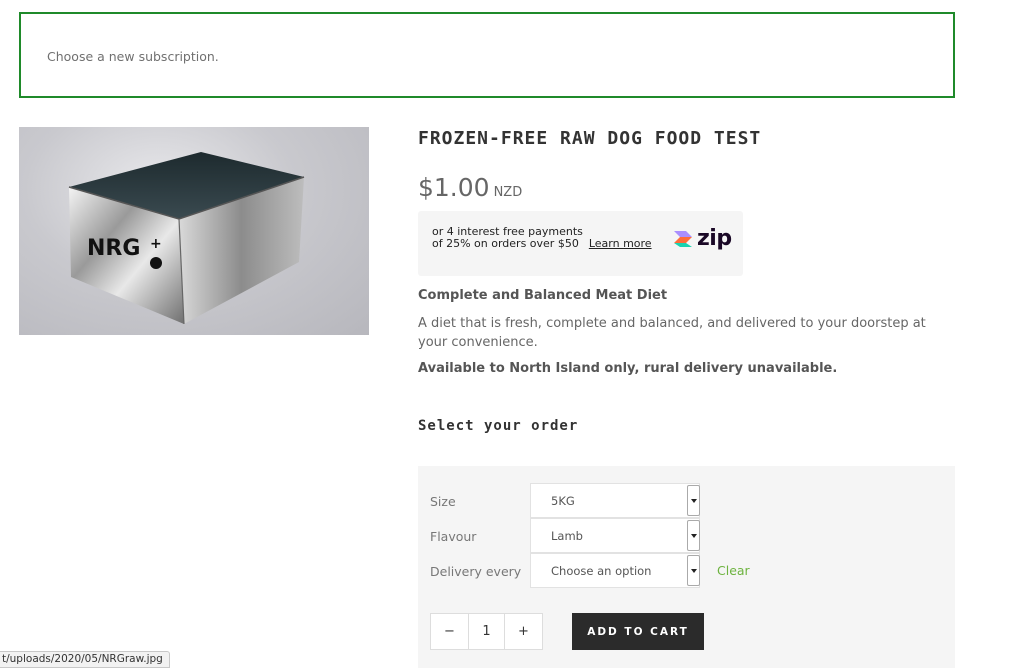 This screenshot has width=1024, height=668. I want to click on product-price: $1.00 NZD, so click(470, 187).